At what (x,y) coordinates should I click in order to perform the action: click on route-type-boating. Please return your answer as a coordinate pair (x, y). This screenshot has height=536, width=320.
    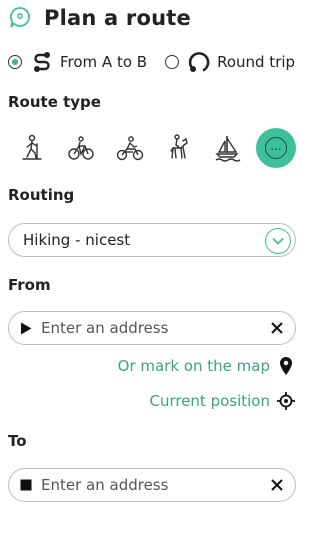
    Looking at the image, I should click on (227, 148).